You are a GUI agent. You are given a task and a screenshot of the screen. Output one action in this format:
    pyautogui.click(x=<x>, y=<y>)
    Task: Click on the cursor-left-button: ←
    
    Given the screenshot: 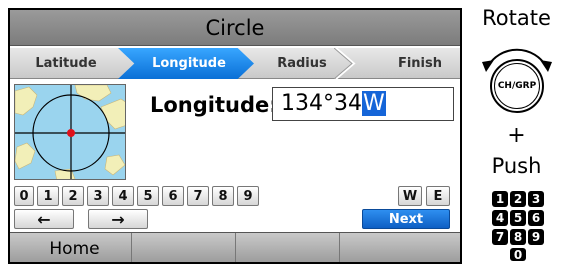 What is the action you would take?
    pyautogui.click(x=44, y=219)
    